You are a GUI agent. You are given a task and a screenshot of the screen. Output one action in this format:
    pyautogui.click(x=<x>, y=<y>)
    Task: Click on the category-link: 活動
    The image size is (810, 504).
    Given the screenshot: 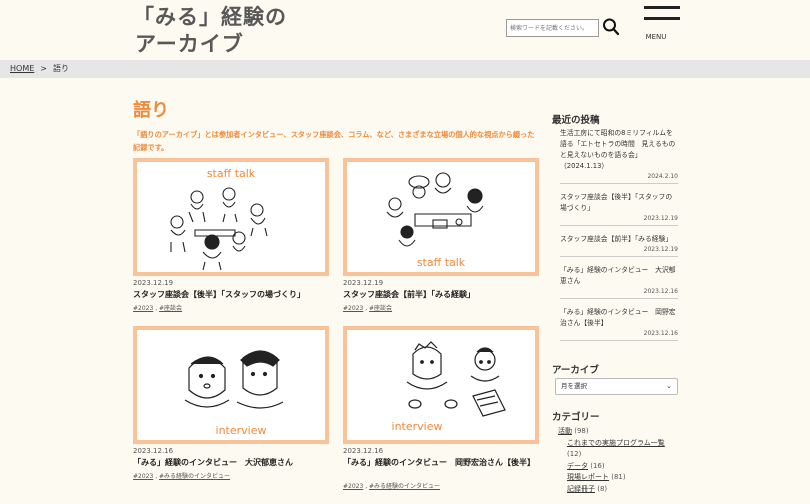 What is the action you would take?
    pyautogui.click(x=565, y=431)
    